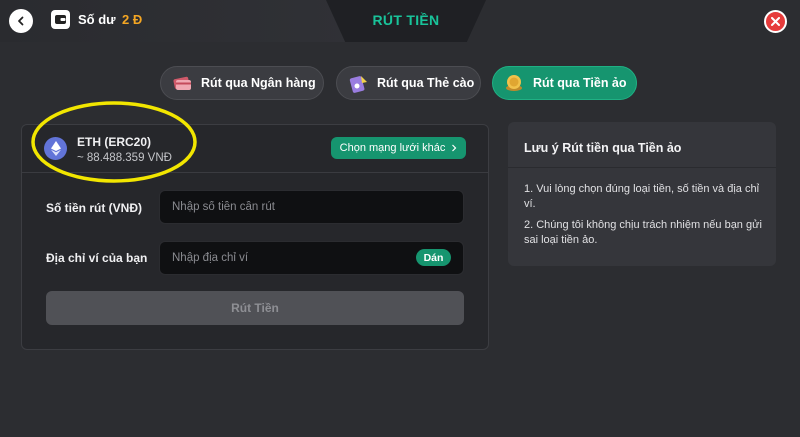 This screenshot has height=437, width=800. Describe the element at coordinates (97, 258) in the screenshot. I see `address-label: Địa chỉ ví của bạn` at that location.